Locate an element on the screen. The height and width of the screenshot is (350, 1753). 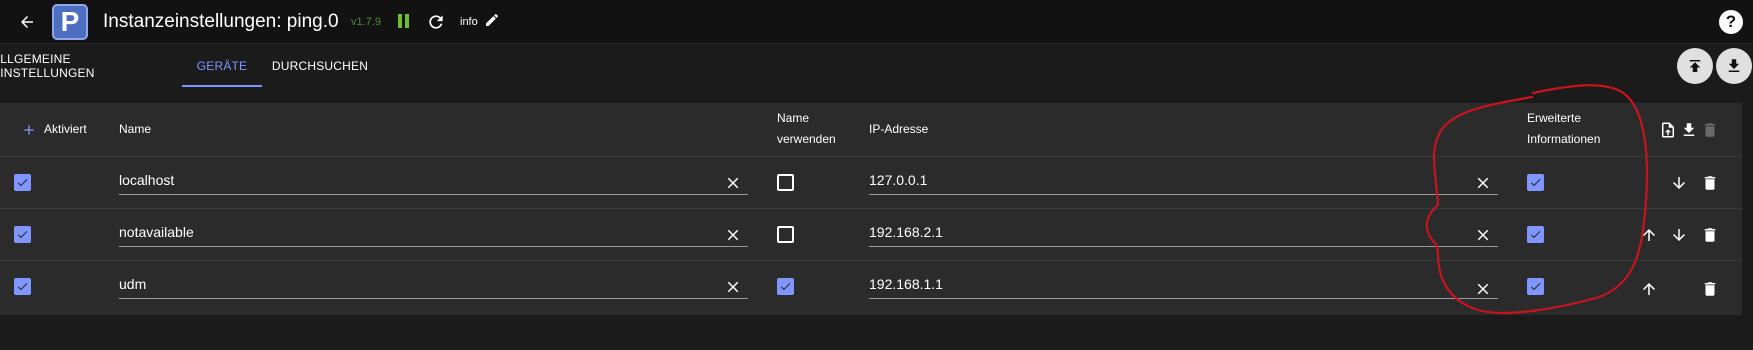
help-button: ? is located at coordinates (1731, 22).